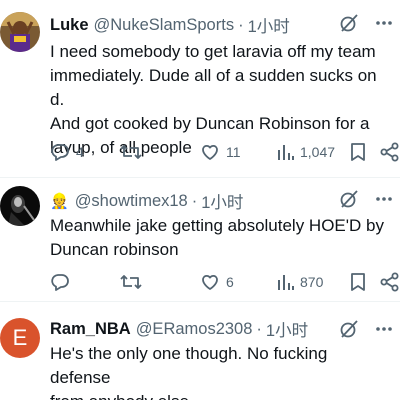 The height and width of the screenshot is (400, 400). I want to click on action-bar: 6 870, so click(225, 282).